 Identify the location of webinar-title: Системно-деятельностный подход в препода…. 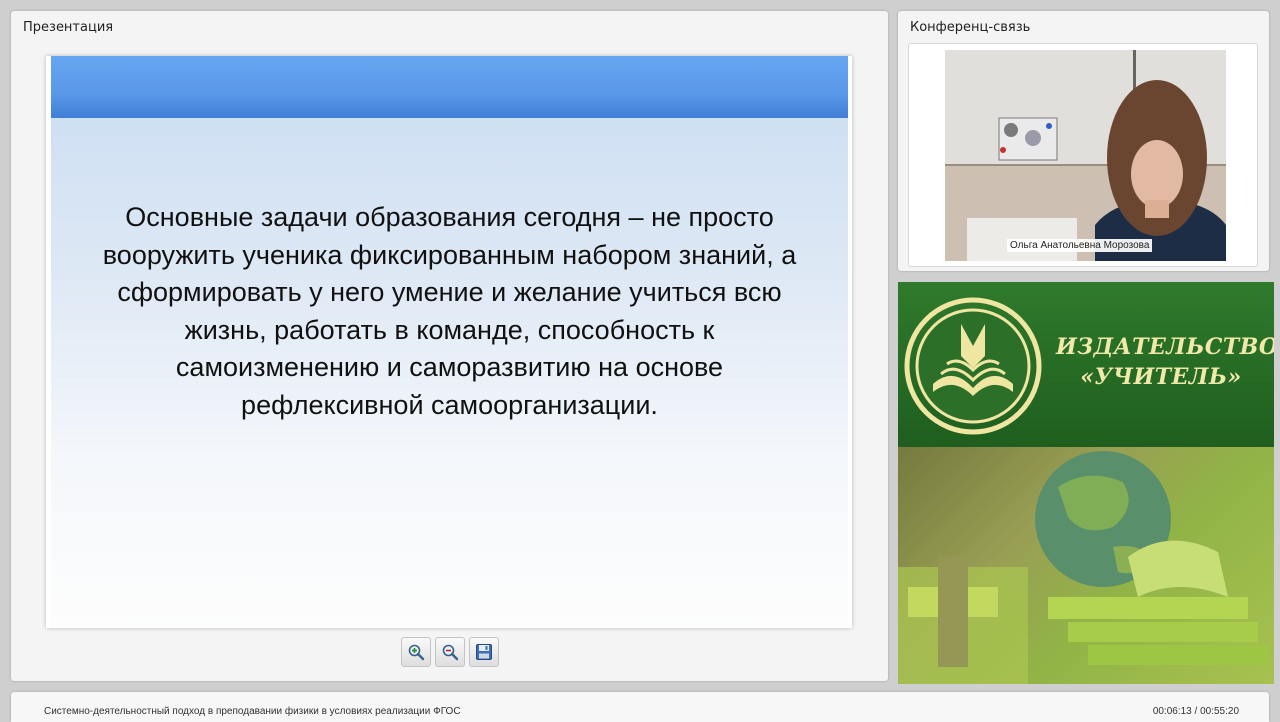
(252, 711).